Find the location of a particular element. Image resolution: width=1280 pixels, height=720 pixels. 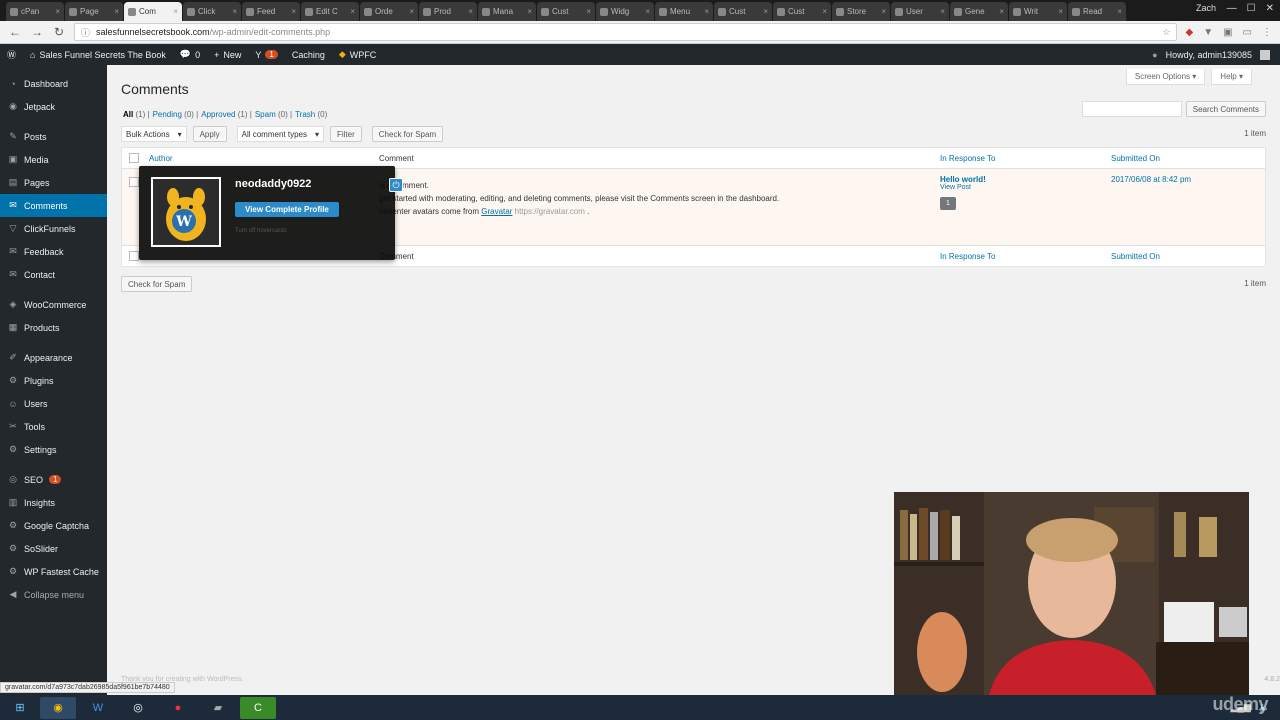

browser-tab: Click × is located at coordinates (212, 11).